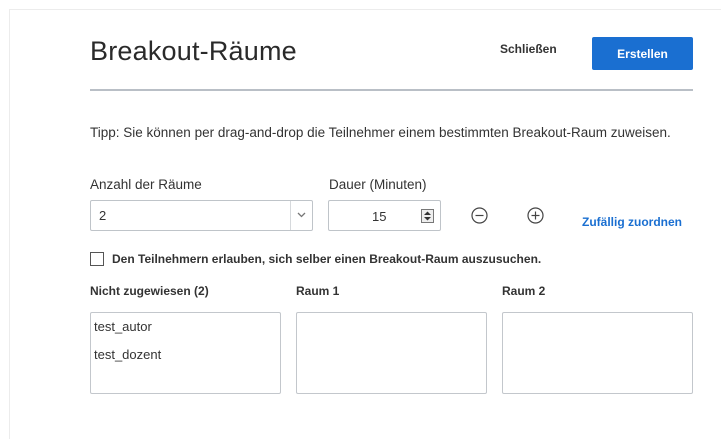 This screenshot has height=443, width=725. I want to click on chevron-down-icon, so click(301, 215).